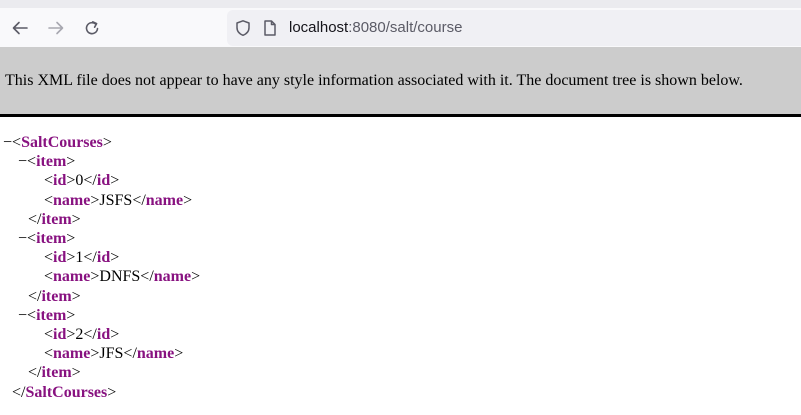  I want to click on xml-name-element: <name>JFS</name>, so click(114, 354).